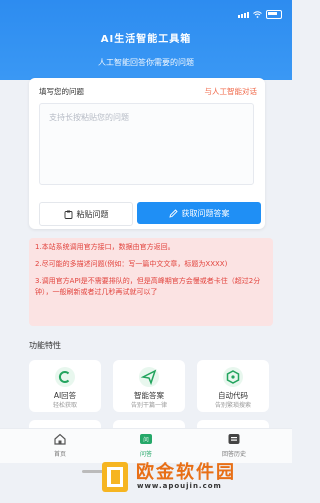 Image resolution: width=320 pixels, height=503 pixels. Describe the element at coordinates (131, 264) in the screenshot. I see `notice-2: 2.尽可能的多描述问题(例如：写一篇中文文章，标题为XXXX)` at that location.